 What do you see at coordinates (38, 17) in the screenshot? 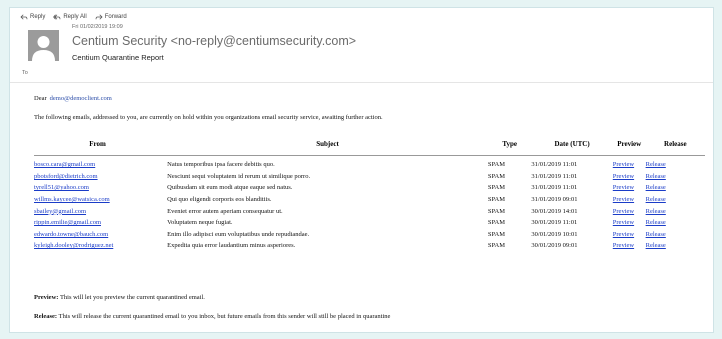
I see `reply-label: Reply` at bounding box center [38, 17].